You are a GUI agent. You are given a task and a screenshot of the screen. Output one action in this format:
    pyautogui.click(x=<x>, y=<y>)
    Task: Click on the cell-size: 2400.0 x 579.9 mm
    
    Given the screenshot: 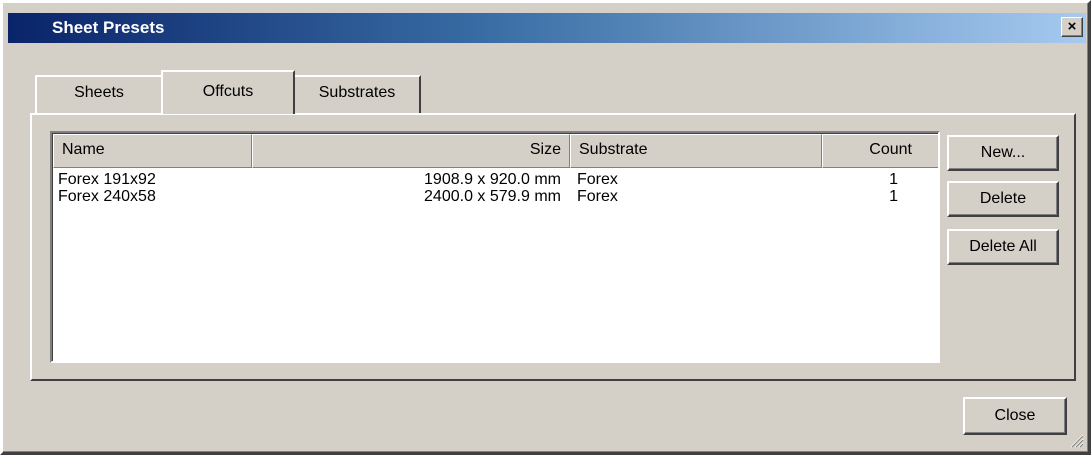 What is the action you would take?
    pyautogui.click(x=492, y=196)
    